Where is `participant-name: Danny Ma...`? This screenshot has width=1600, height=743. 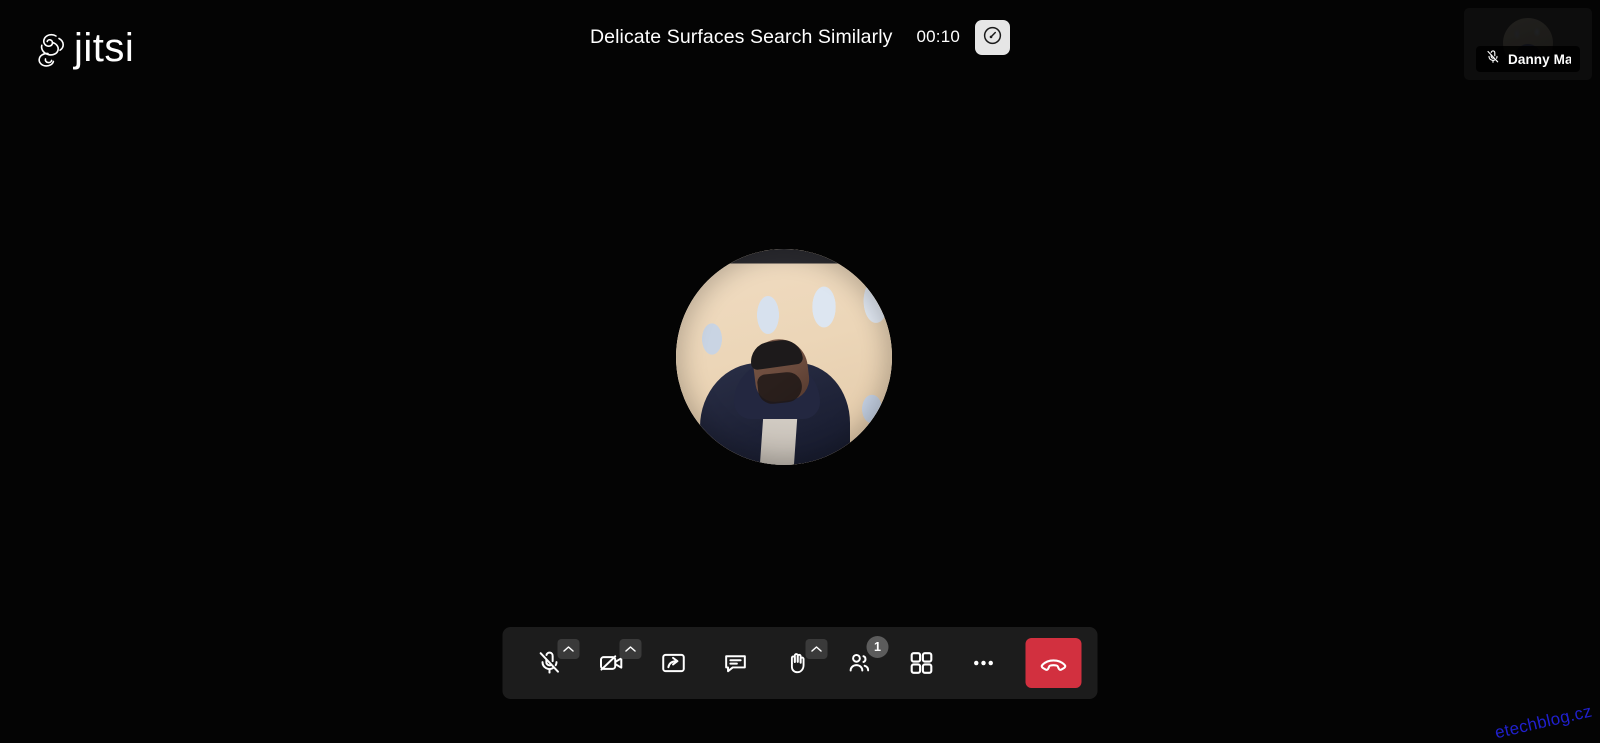 participant-name: Danny Ma... is located at coordinates (1539, 59).